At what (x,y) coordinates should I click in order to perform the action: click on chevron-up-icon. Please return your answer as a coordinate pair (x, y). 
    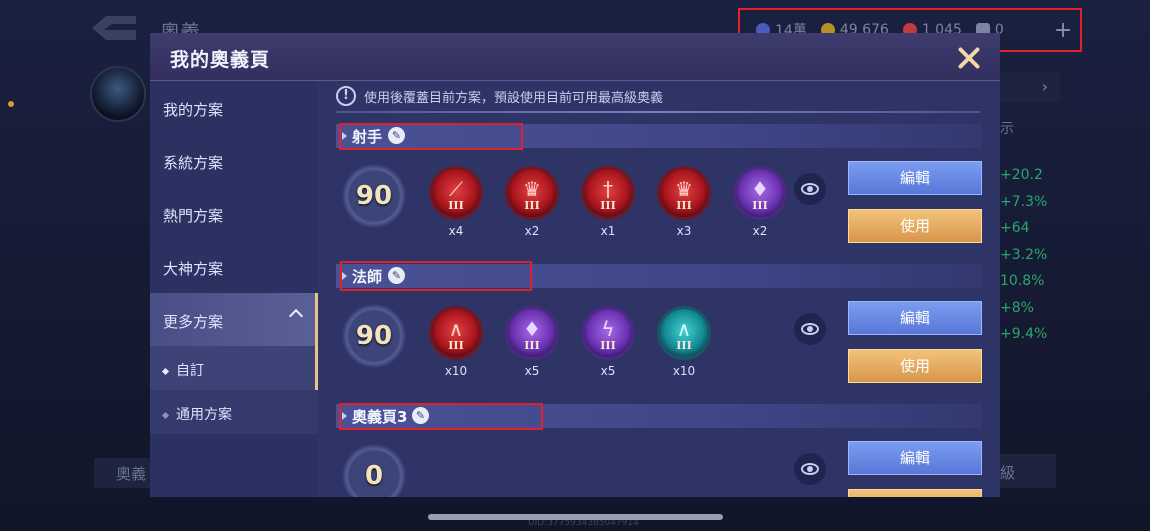
    Looking at the image, I should click on (296, 316).